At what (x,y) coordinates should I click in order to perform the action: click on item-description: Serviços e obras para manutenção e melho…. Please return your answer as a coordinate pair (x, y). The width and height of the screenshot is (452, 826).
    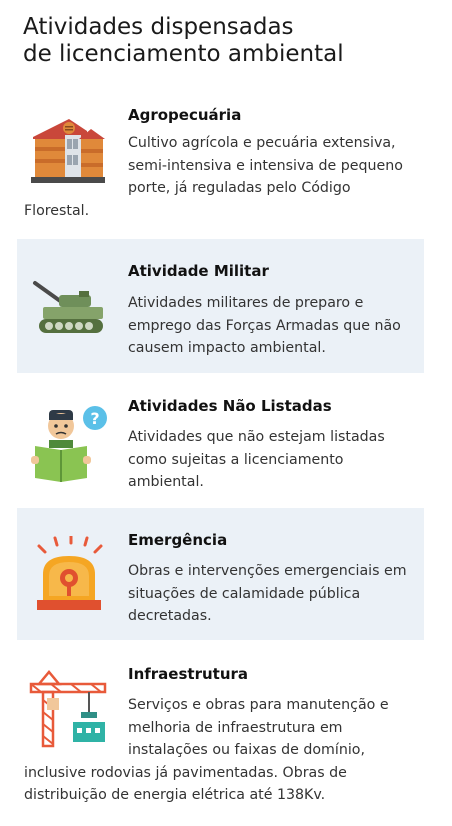
    Looking at the image, I should click on (206, 750).